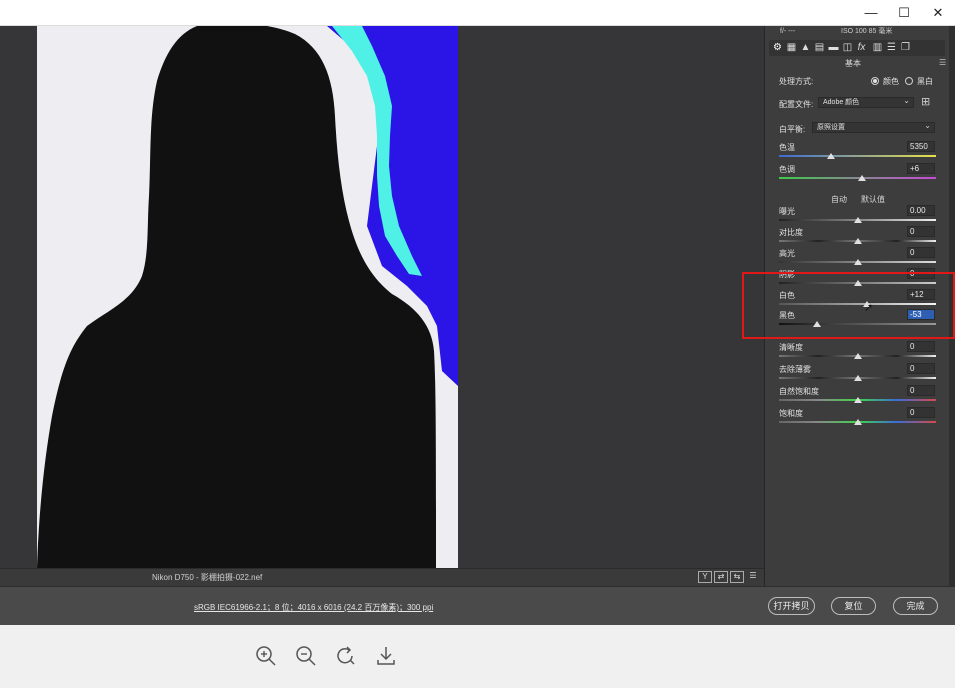 The height and width of the screenshot is (688, 955). I want to click on exposure-slider-thumb, so click(857, 220).